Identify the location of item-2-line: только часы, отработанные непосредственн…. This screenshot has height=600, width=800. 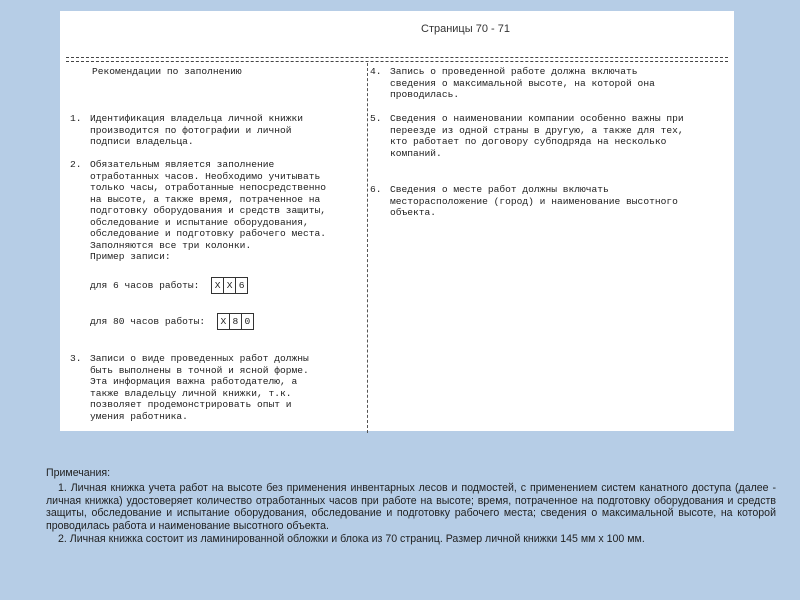
(208, 187).